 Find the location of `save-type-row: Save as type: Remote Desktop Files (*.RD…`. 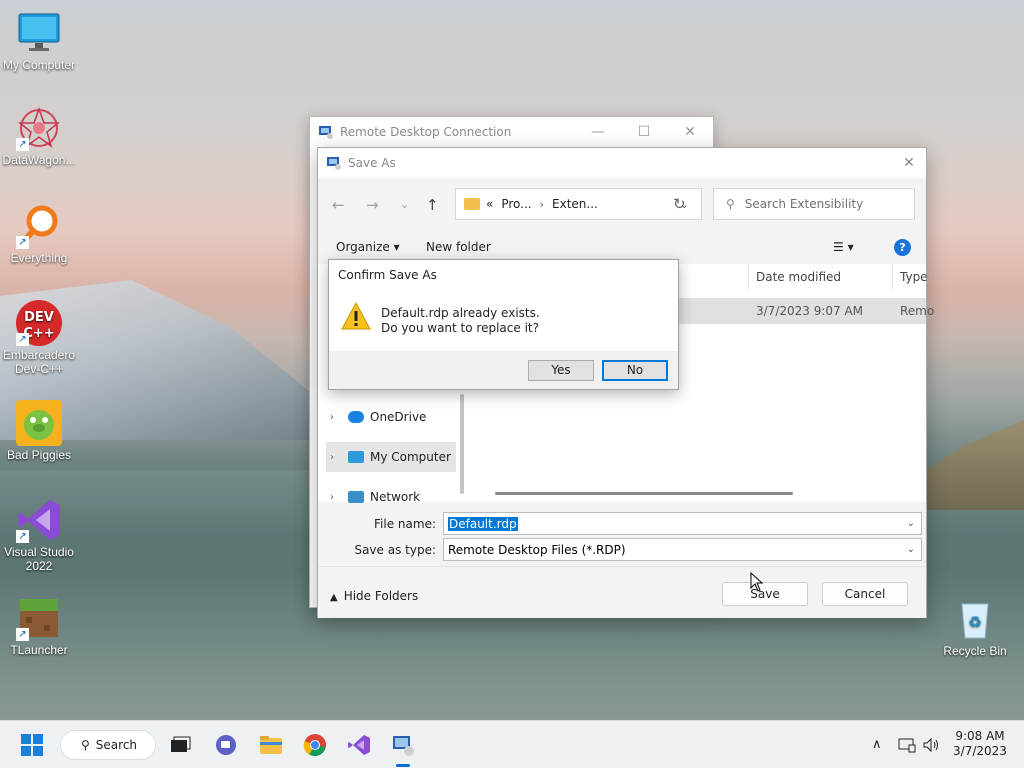

save-type-row: Save as type: Remote Desktop Files (*.RD… is located at coordinates (622, 550).